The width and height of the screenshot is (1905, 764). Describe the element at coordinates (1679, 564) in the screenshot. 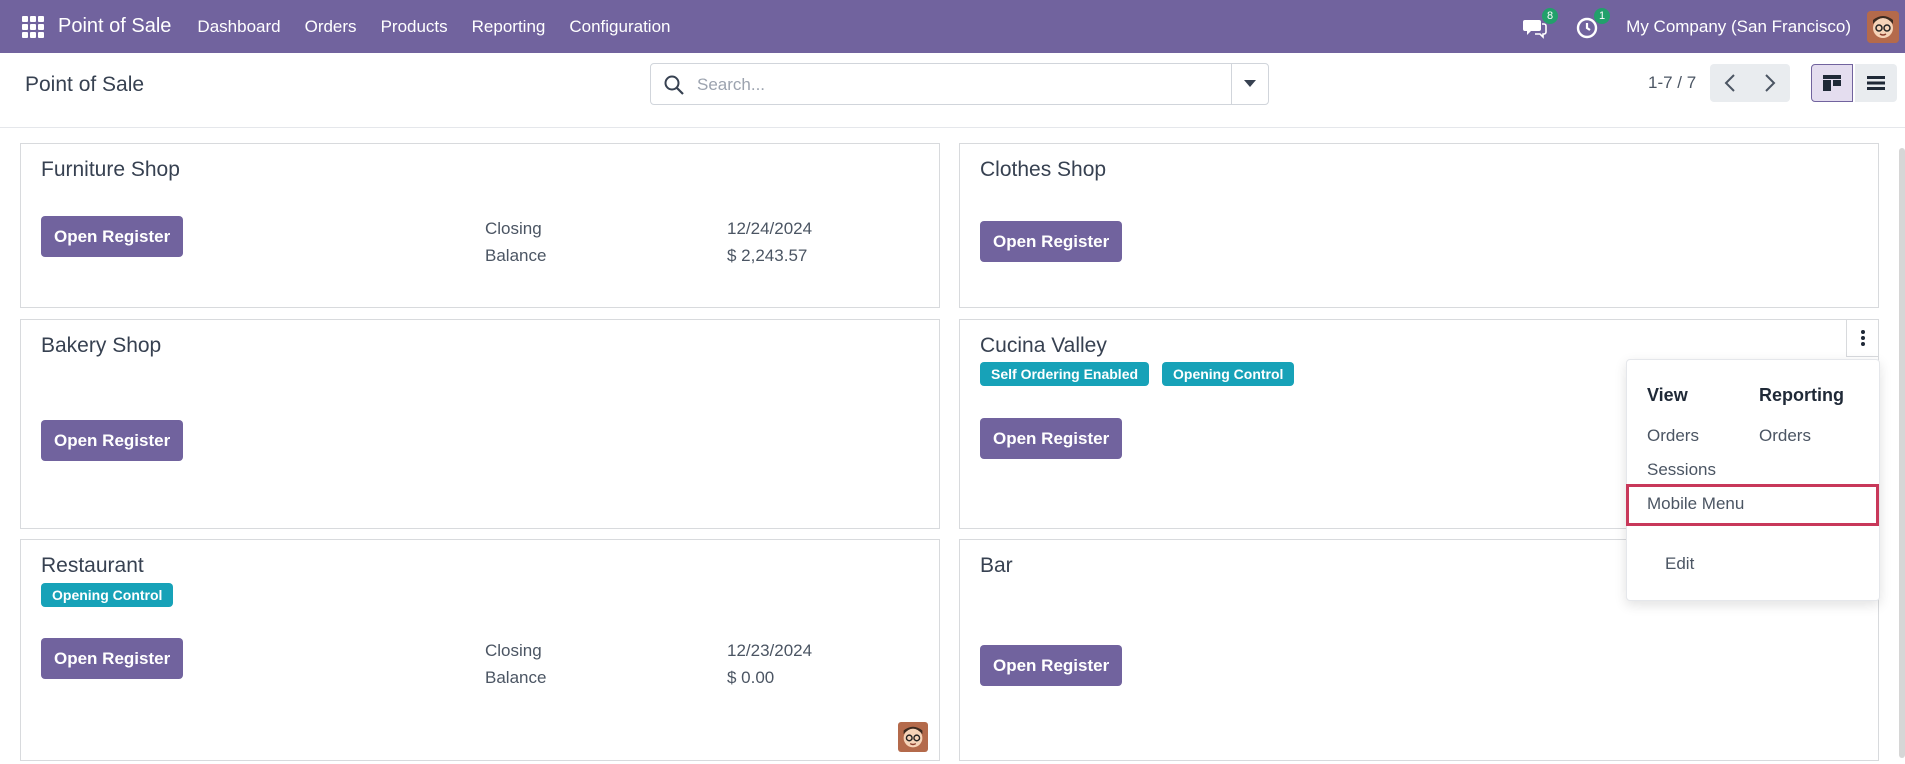

I see `edit-item: Edit` at that location.